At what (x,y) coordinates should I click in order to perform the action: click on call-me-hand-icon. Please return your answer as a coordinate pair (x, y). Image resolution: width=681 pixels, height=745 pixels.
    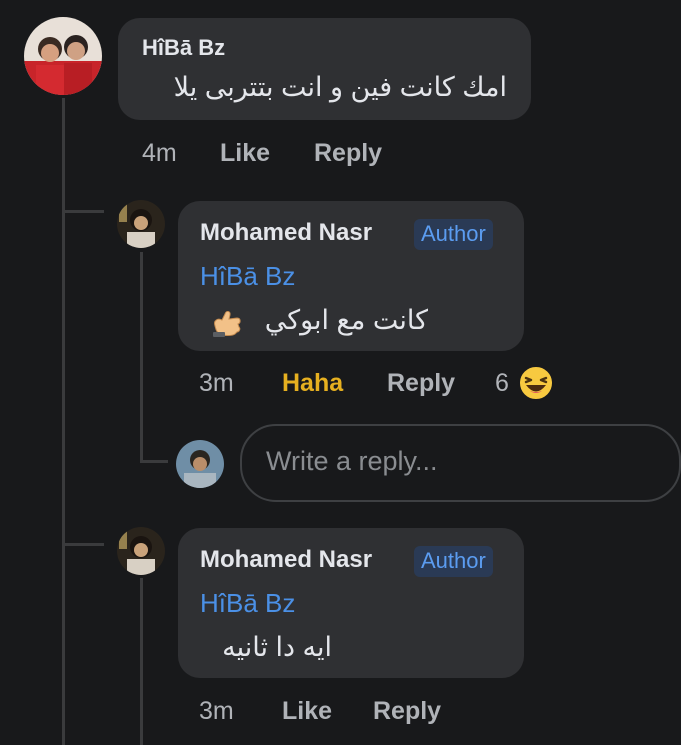
    Looking at the image, I should click on (227, 322).